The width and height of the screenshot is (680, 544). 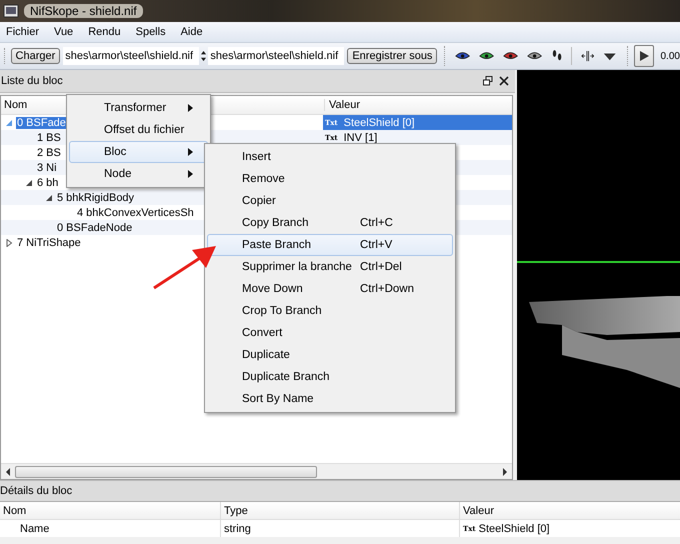 I want to click on table-cell: SteelShield [0], so click(x=514, y=528).